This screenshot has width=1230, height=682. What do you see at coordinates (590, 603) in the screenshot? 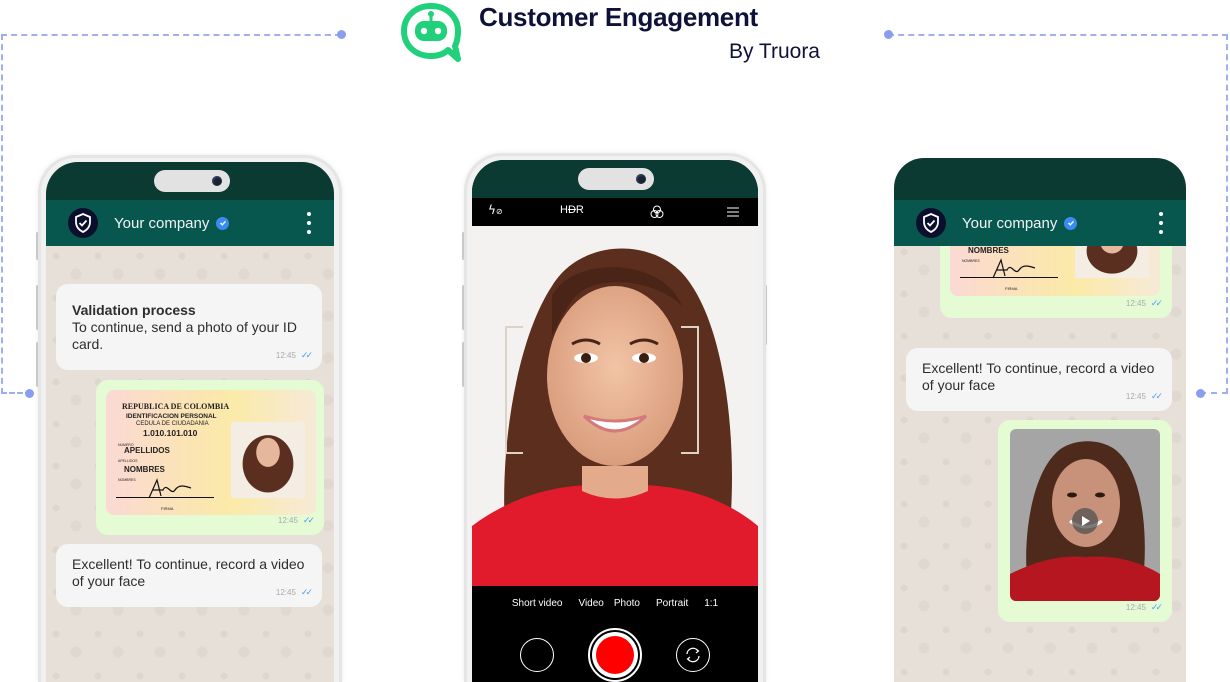
I see `mode-video: Video` at bounding box center [590, 603].